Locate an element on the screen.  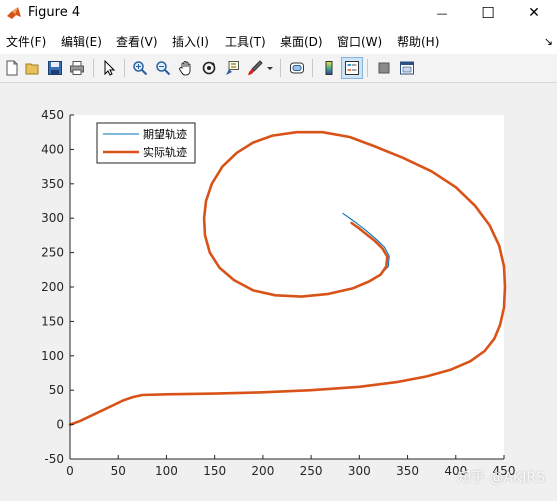
zoom-out-button is located at coordinates (163, 68).